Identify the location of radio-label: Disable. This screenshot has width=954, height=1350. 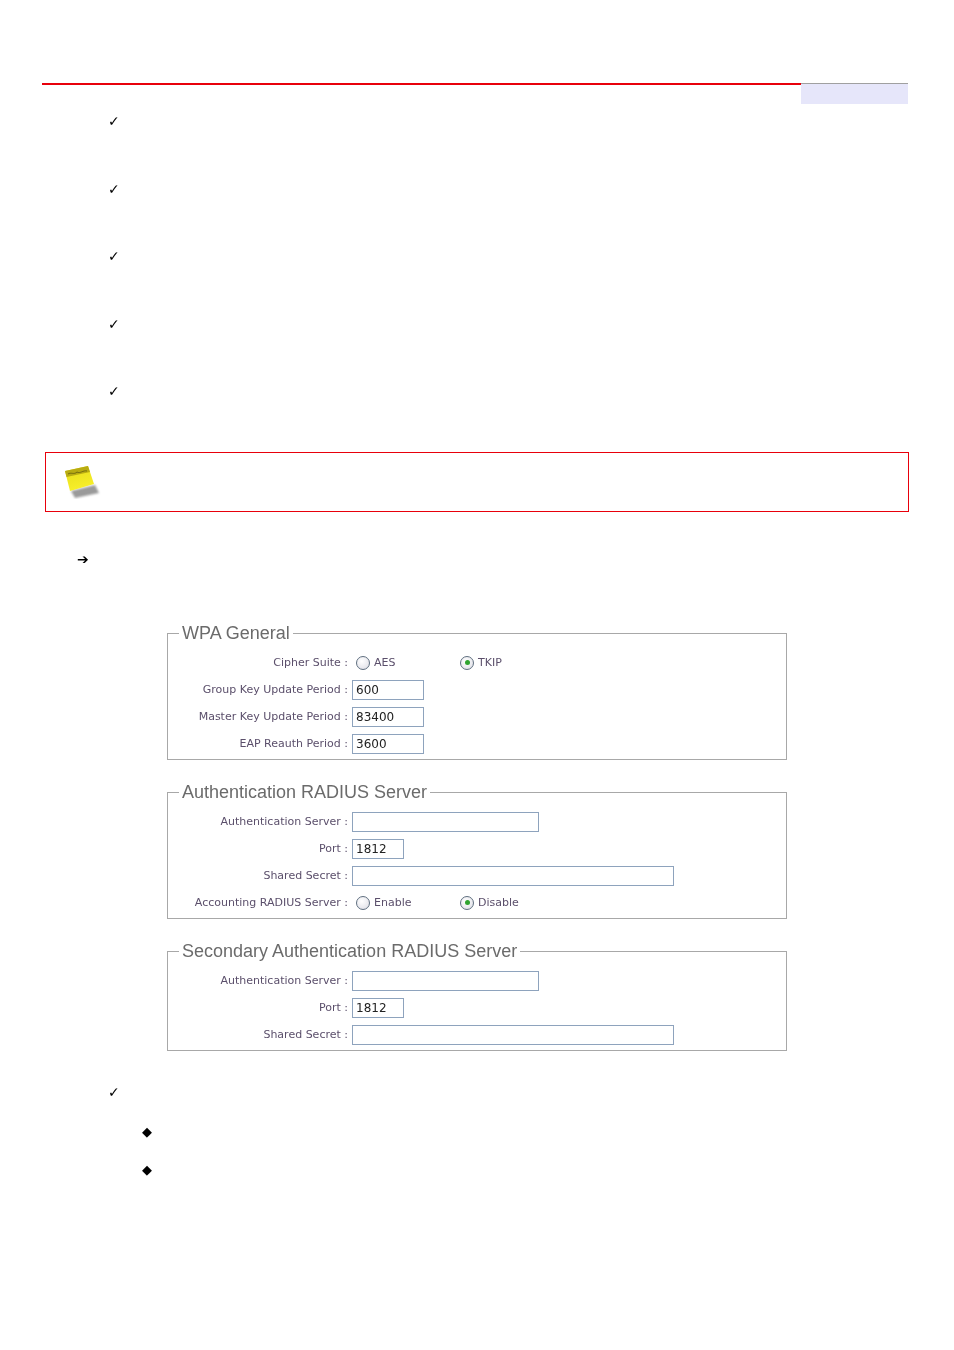
(498, 902).